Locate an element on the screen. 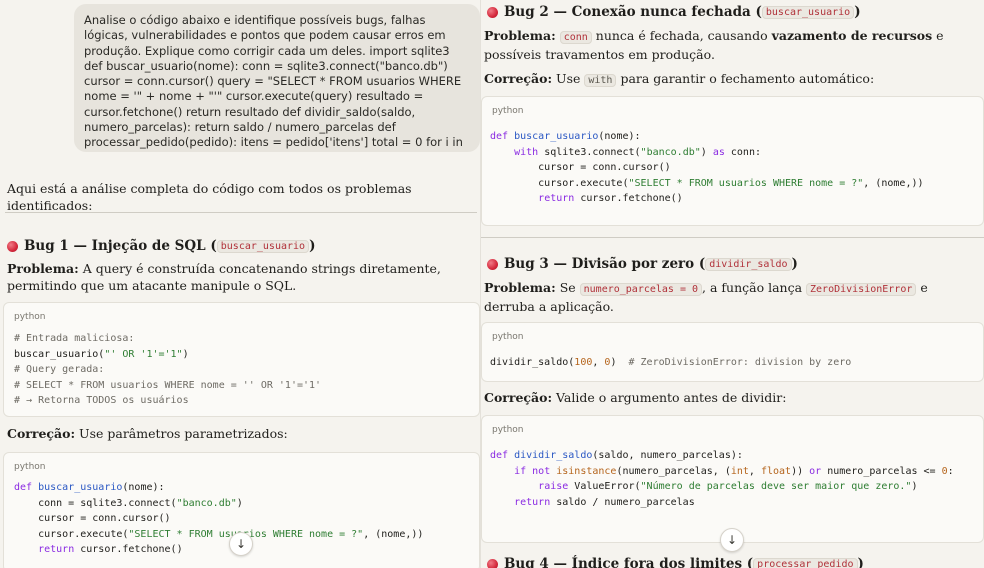 The image size is (984, 568). fix-text: Valide o argumento antes de dividir: is located at coordinates (669, 397).